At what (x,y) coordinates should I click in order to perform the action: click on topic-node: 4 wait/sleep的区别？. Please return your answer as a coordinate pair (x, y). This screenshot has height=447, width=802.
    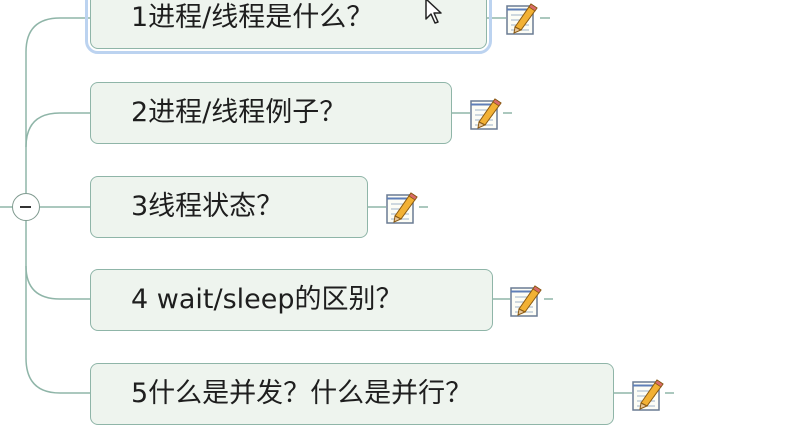
    Looking at the image, I should click on (291, 300).